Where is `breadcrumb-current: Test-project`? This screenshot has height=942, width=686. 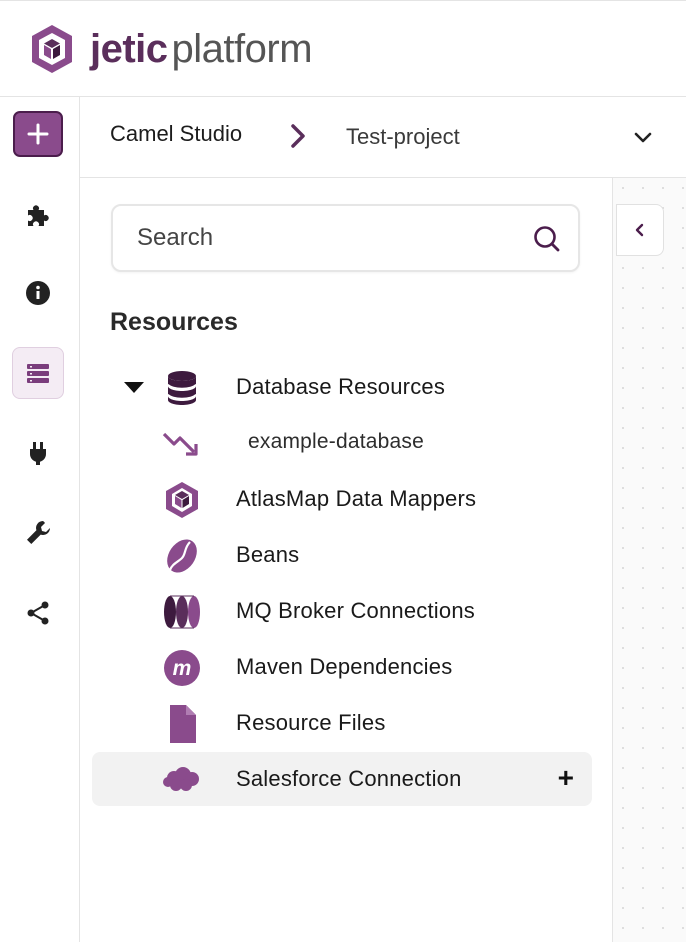
breadcrumb-current: Test-project is located at coordinates (403, 137).